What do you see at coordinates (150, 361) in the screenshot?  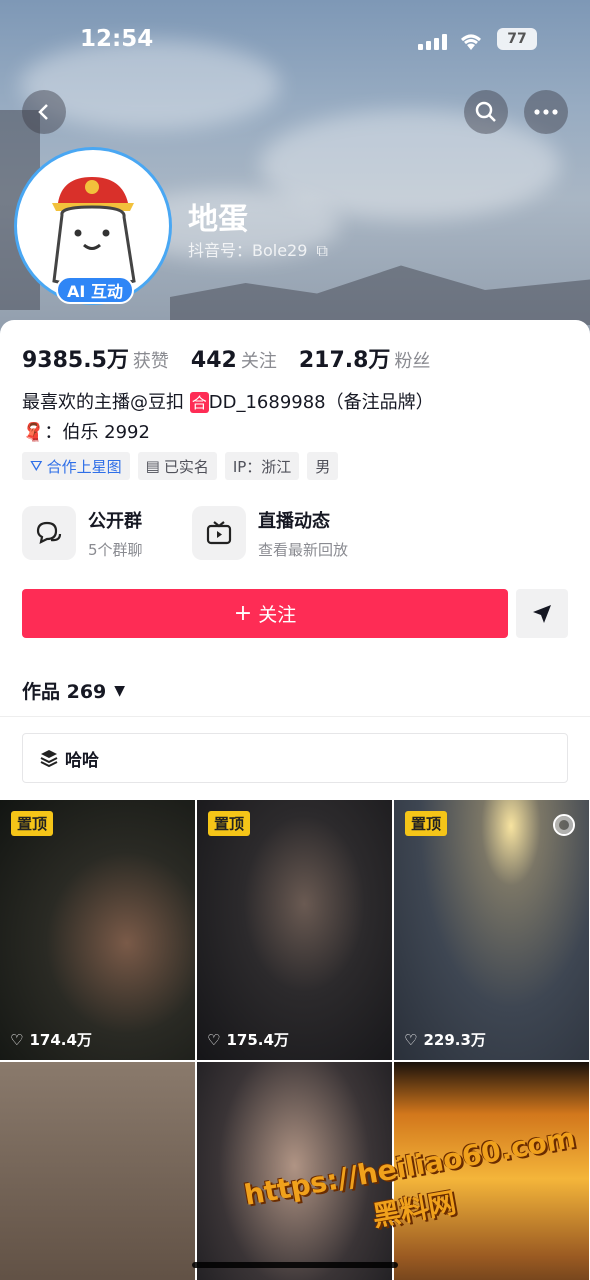 I see `stat-label: 获赞` at bounding box center [150, 361].